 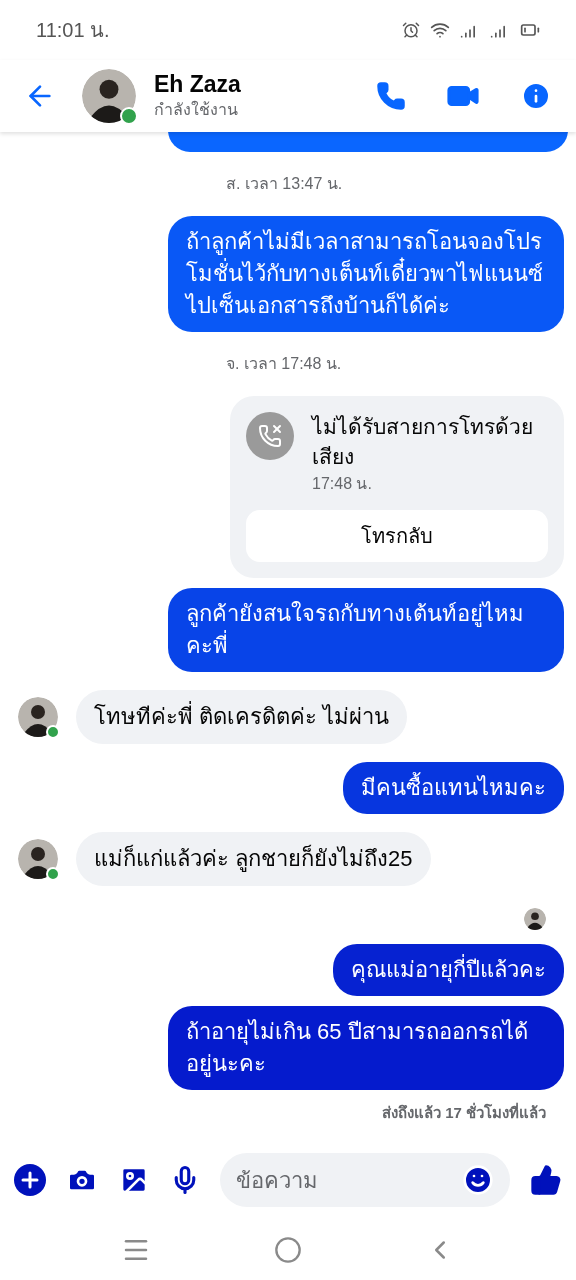 I want to click on alarm-icon, so click(x=411, y=30).